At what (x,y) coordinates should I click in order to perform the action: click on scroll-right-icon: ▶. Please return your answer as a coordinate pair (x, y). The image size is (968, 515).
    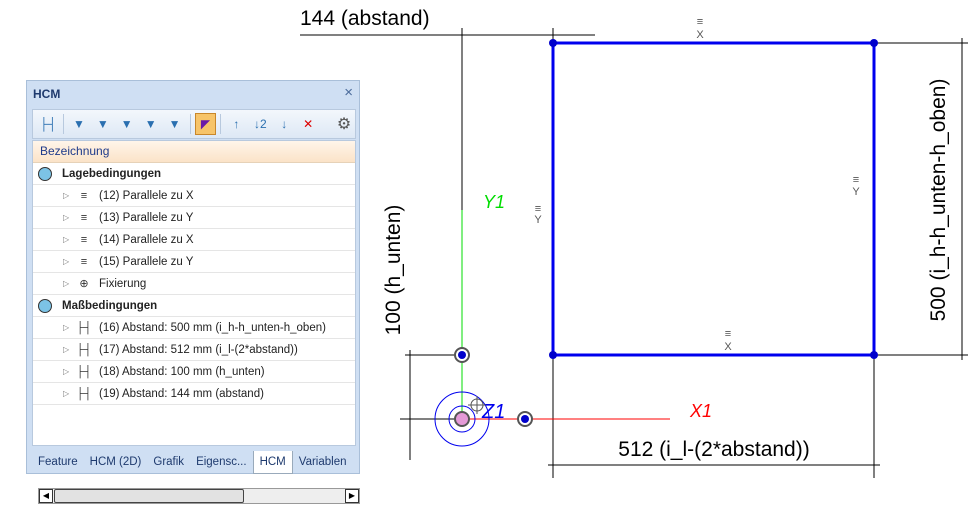
    Looking at the image, I should click on (352, 496).